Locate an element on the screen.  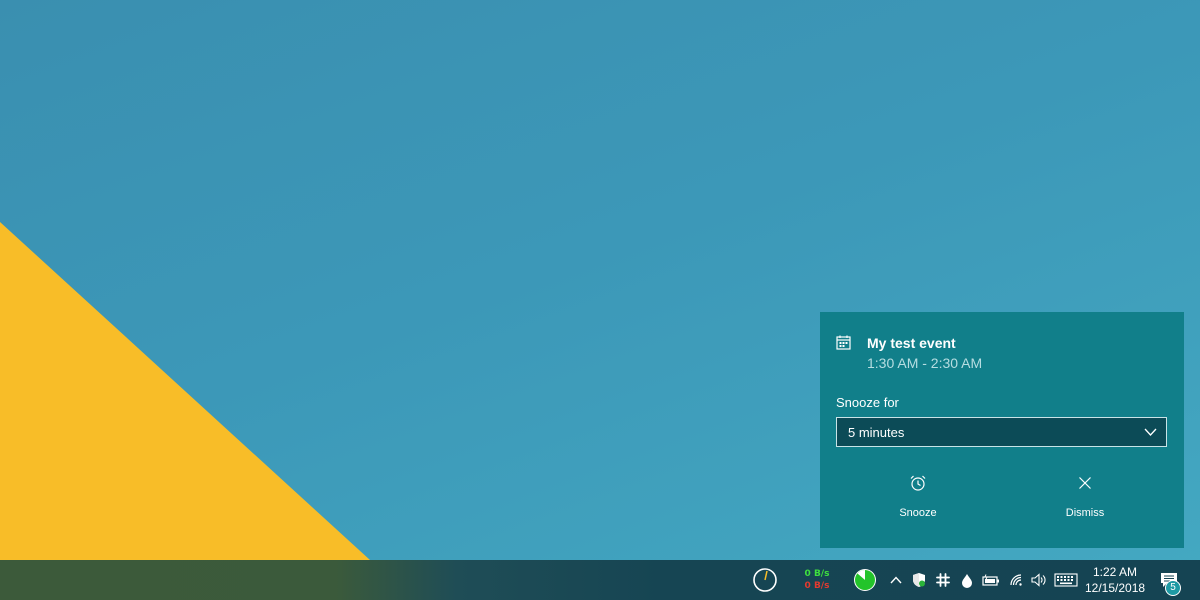
event-title: My test event is located at coordinates (911, 343).